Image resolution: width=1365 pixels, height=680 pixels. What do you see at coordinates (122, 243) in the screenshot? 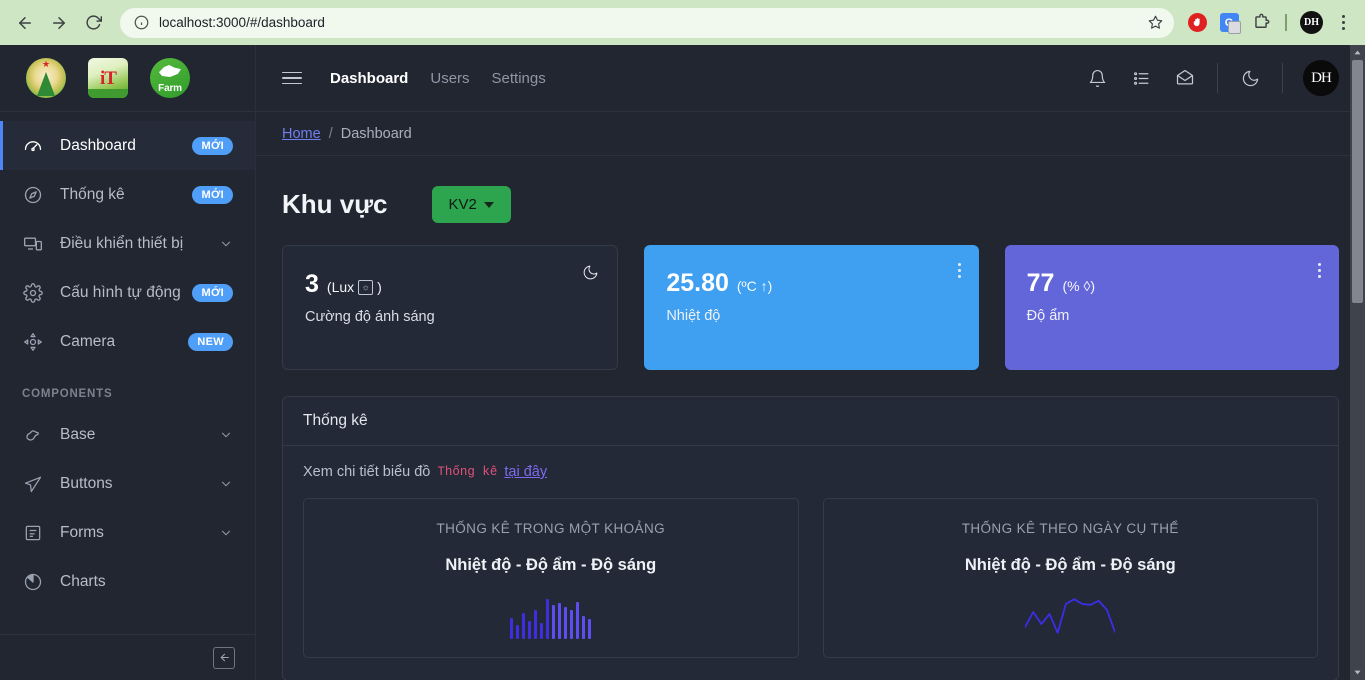
I see `sidebar-item-label: Điều khiển thiết bị` at bounding box center [122, 243].